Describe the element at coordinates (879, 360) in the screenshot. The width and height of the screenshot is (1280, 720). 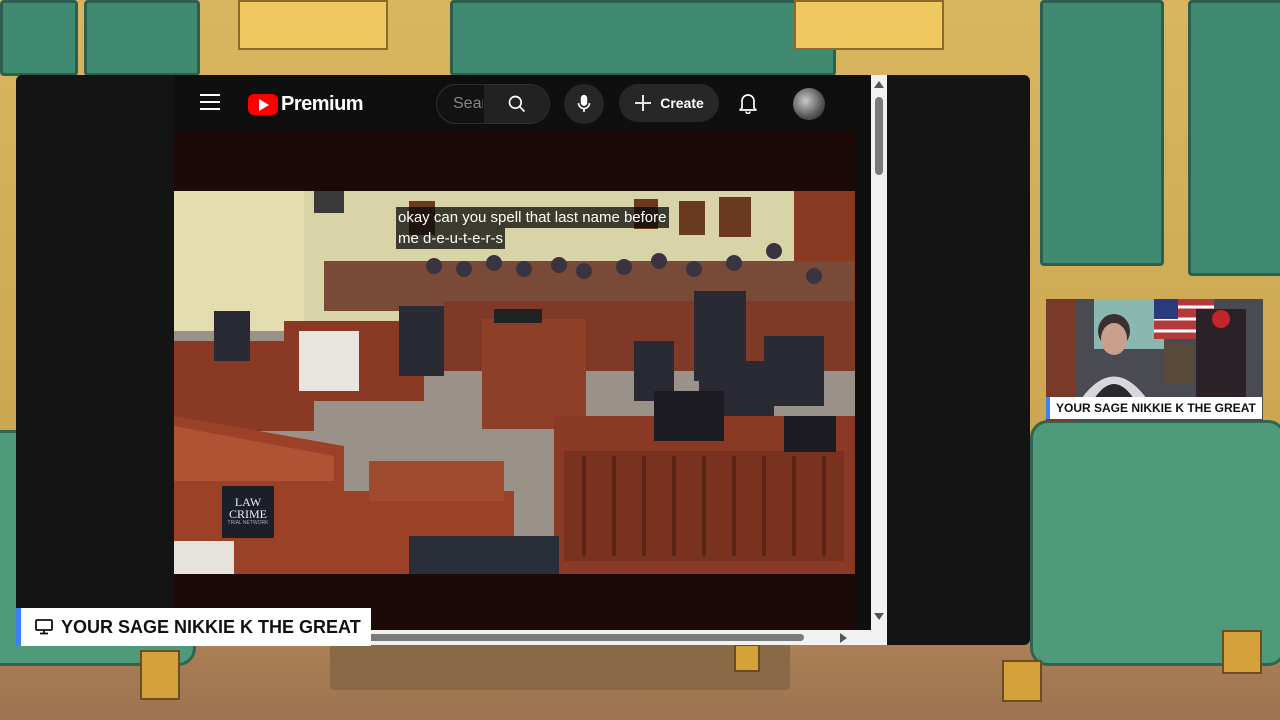
I see `vertical-scrollbar` at that location.